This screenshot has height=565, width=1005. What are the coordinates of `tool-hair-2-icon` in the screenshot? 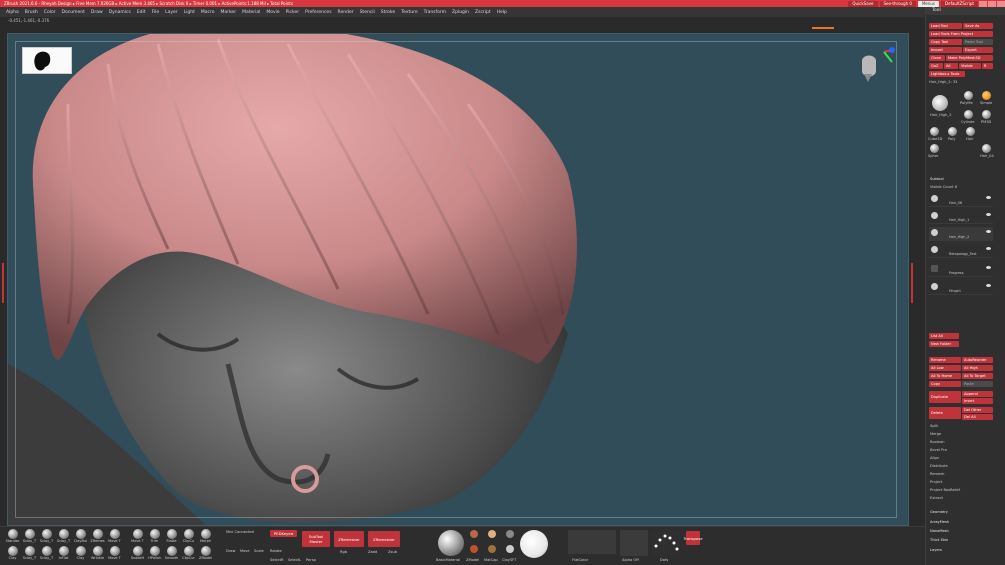 It's located at (970, 131).